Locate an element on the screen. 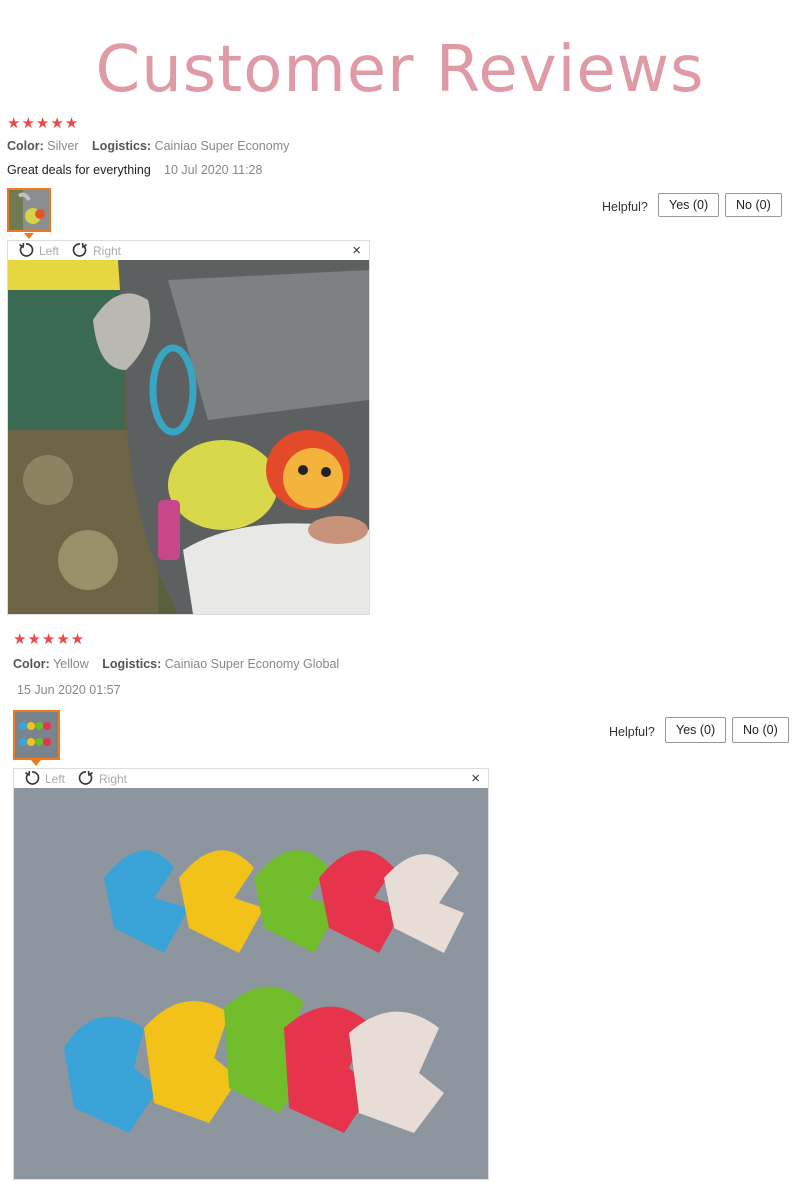 The height and width of the screenshot is (1200, 800). logistics-value: Cainiao Super Economy Global is located at coordinates (252, 664).